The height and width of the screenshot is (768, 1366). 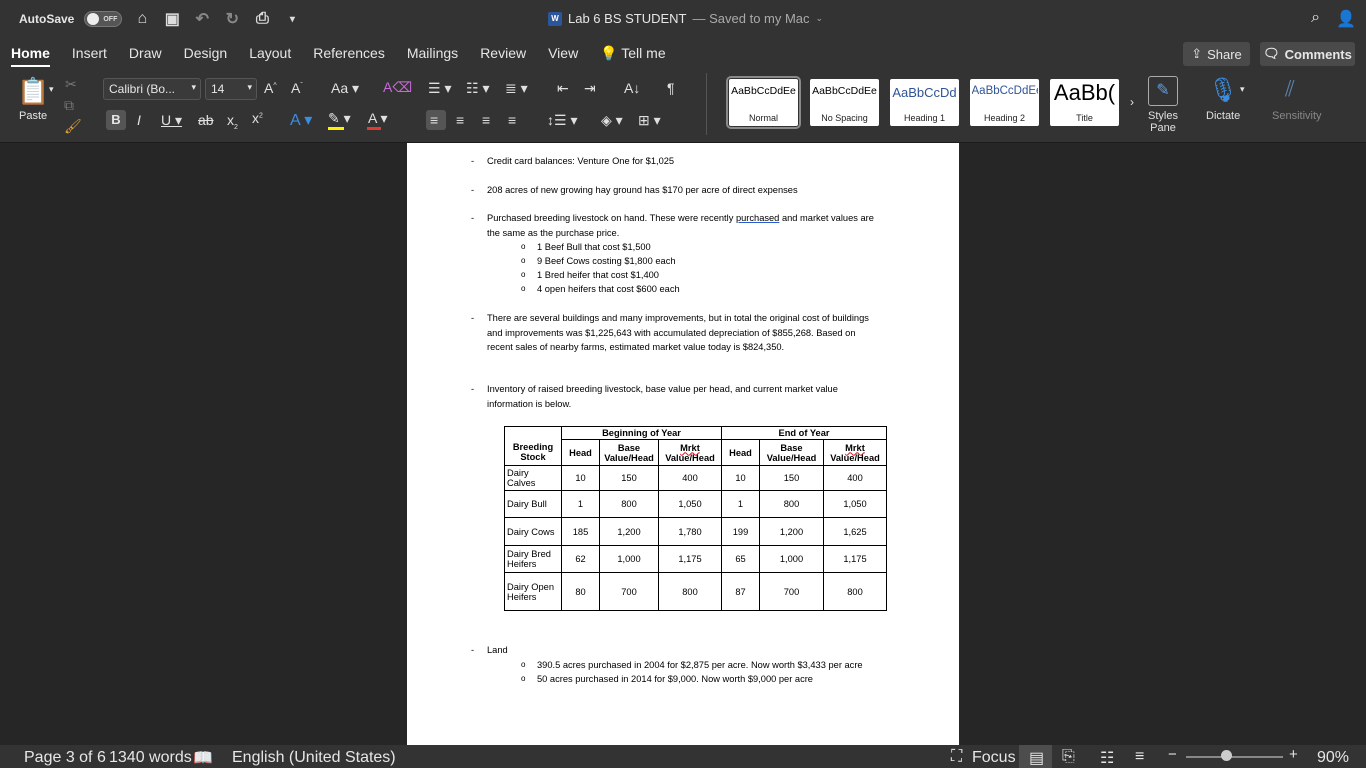 What do you see at coordinates (855, 478) in the screenshot?
I see `table-cell: 400` at bounding box center [855, 478].